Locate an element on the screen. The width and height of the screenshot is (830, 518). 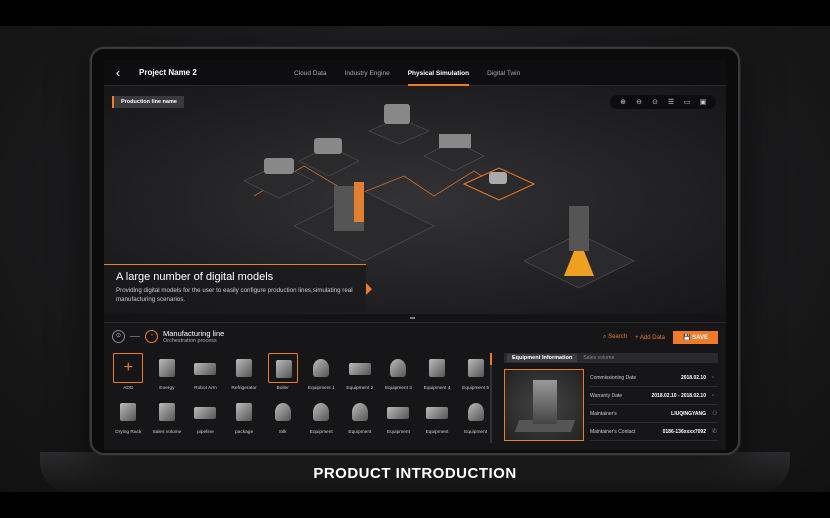
resize-handle-icon: ═ is located at coordinates (412, 318).